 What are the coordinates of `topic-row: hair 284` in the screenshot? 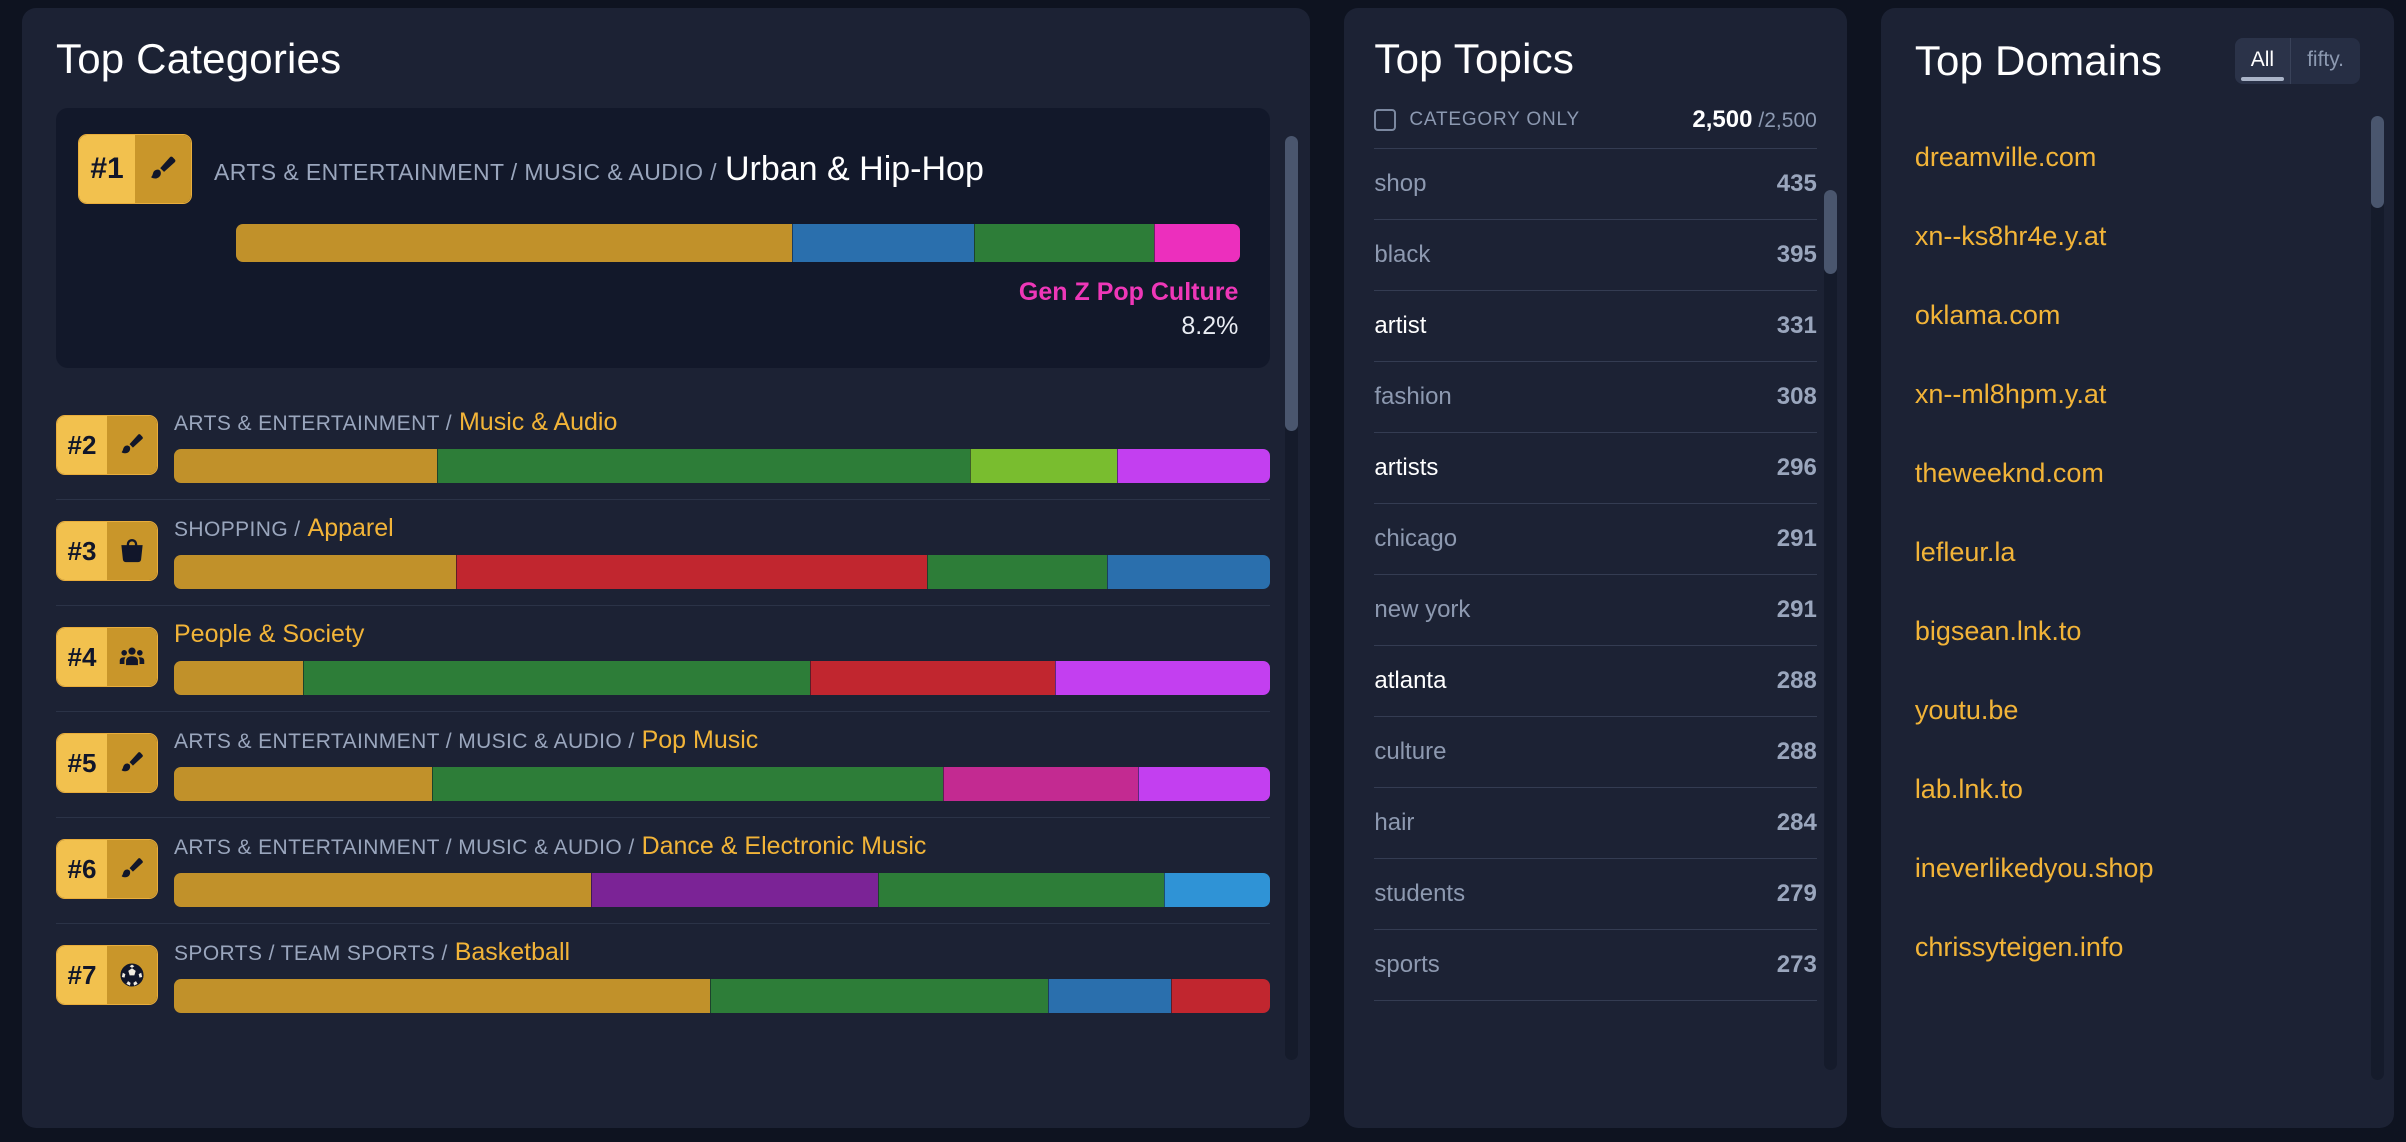 It's located at (1595, 822).